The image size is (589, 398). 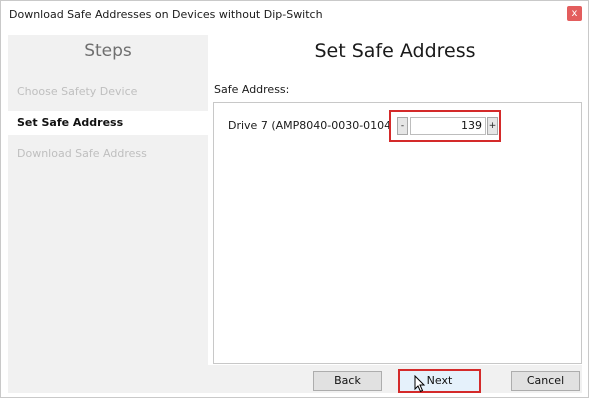 What do you see at coordinates (492, 126) in the screenshot?
I see `increment-button: +` at bounding box center [492, 126].